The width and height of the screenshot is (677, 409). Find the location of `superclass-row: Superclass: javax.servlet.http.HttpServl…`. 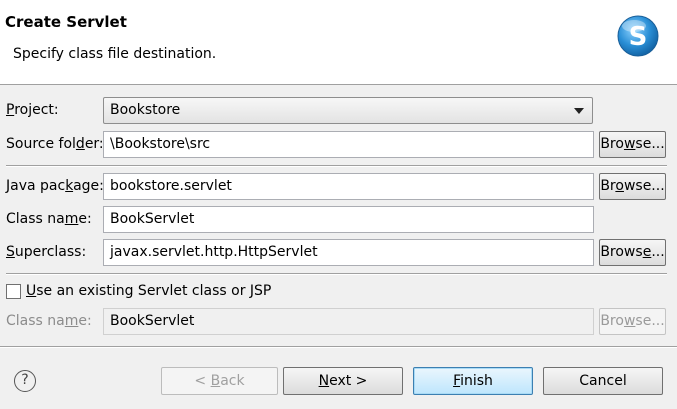

superclass-row: Superclass: javax.servlet.http.HttpServl… is located at coordinates (338, 253).